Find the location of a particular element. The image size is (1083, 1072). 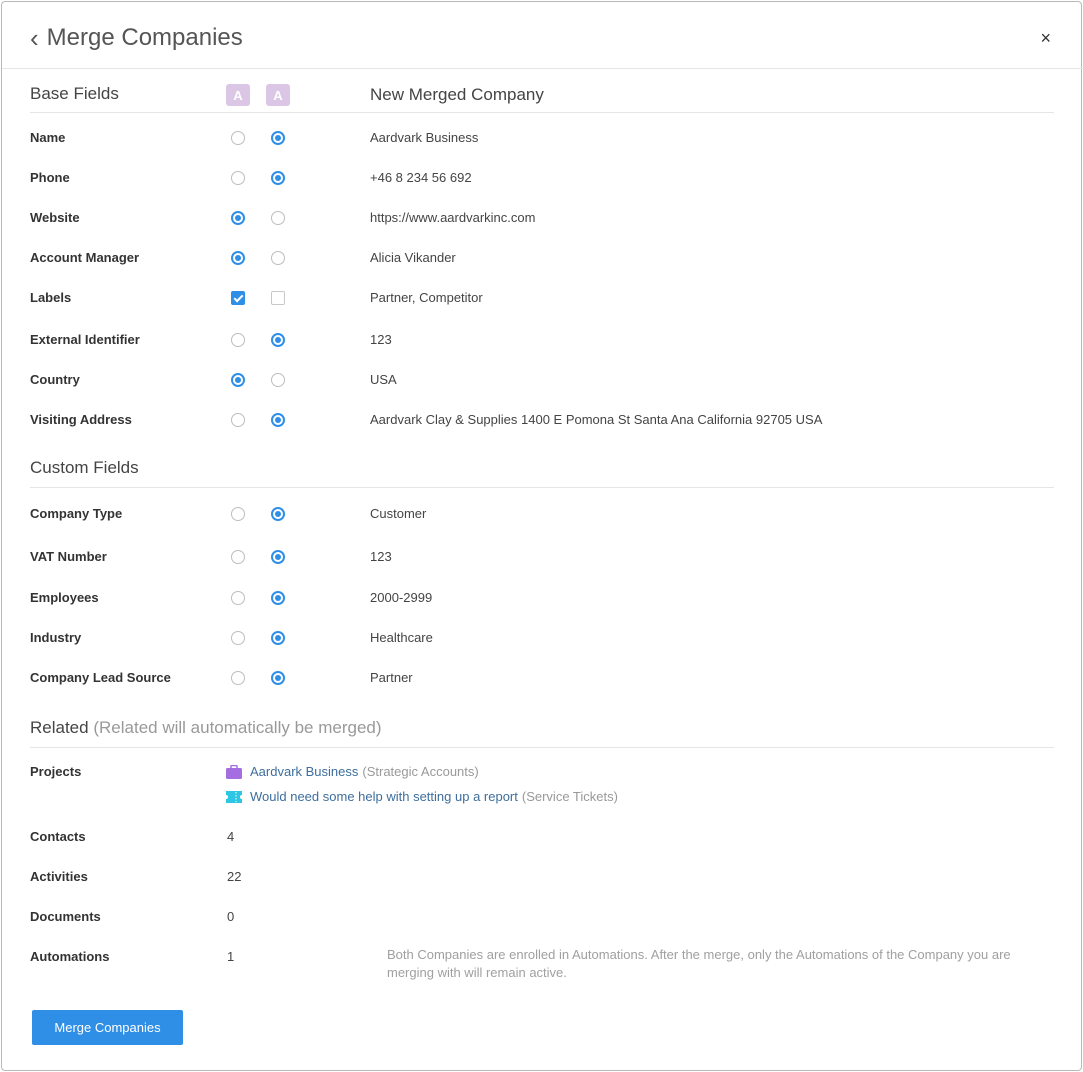

projects-label: Projects is located at coordinates (56, 771).